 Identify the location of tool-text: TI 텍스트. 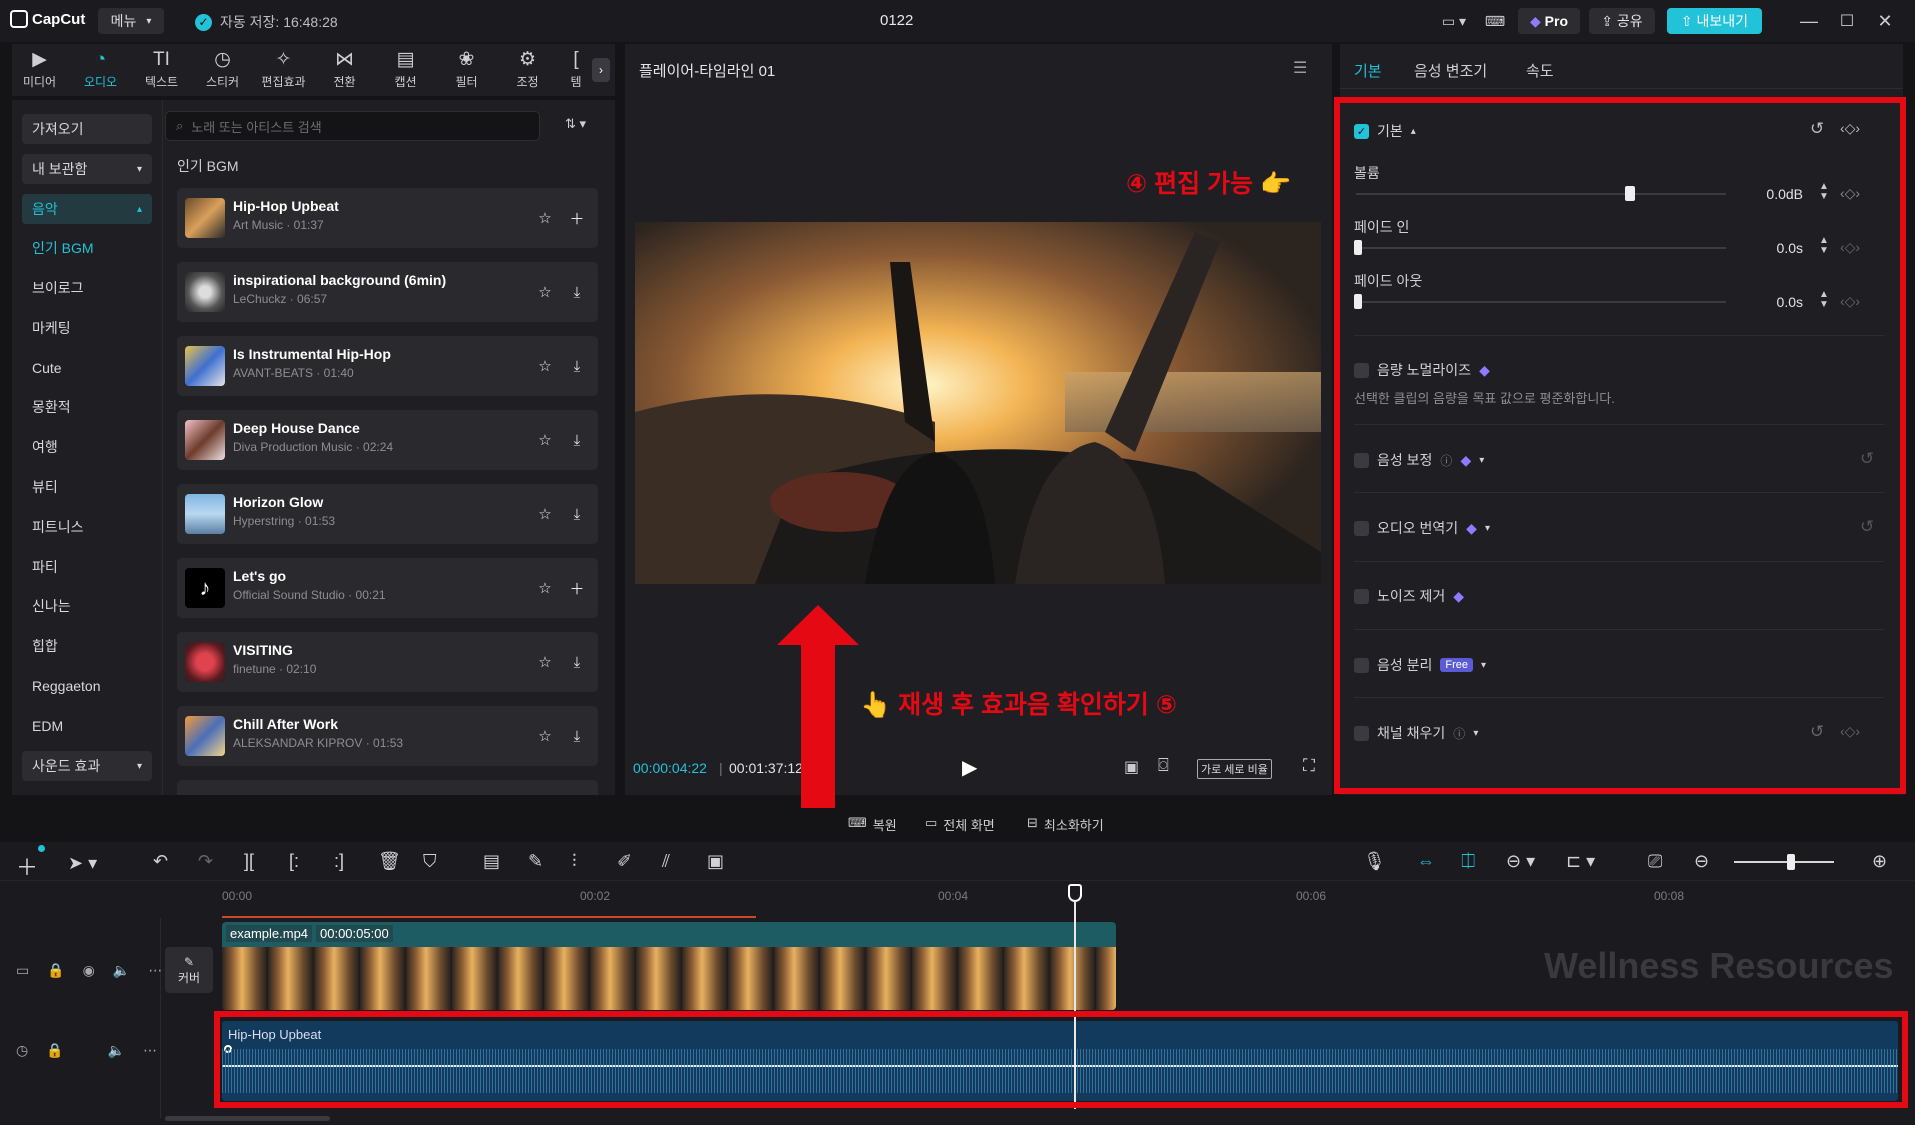
(161, 70).